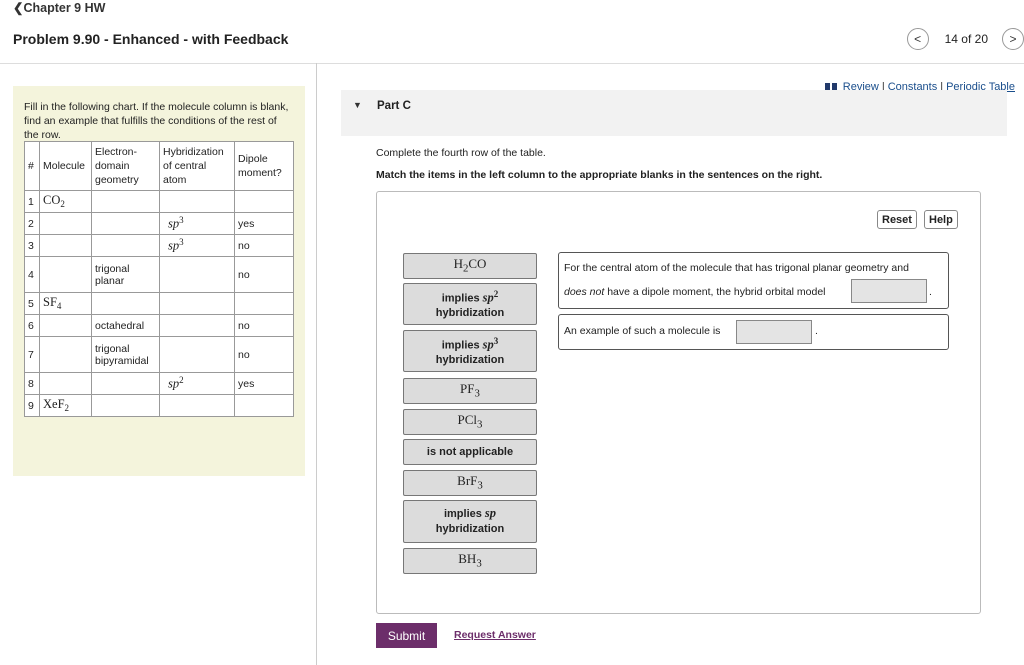 The width and height of the screenshot is (1024, 665). I want to click on tile-label: H2CO, so click(470, 265).